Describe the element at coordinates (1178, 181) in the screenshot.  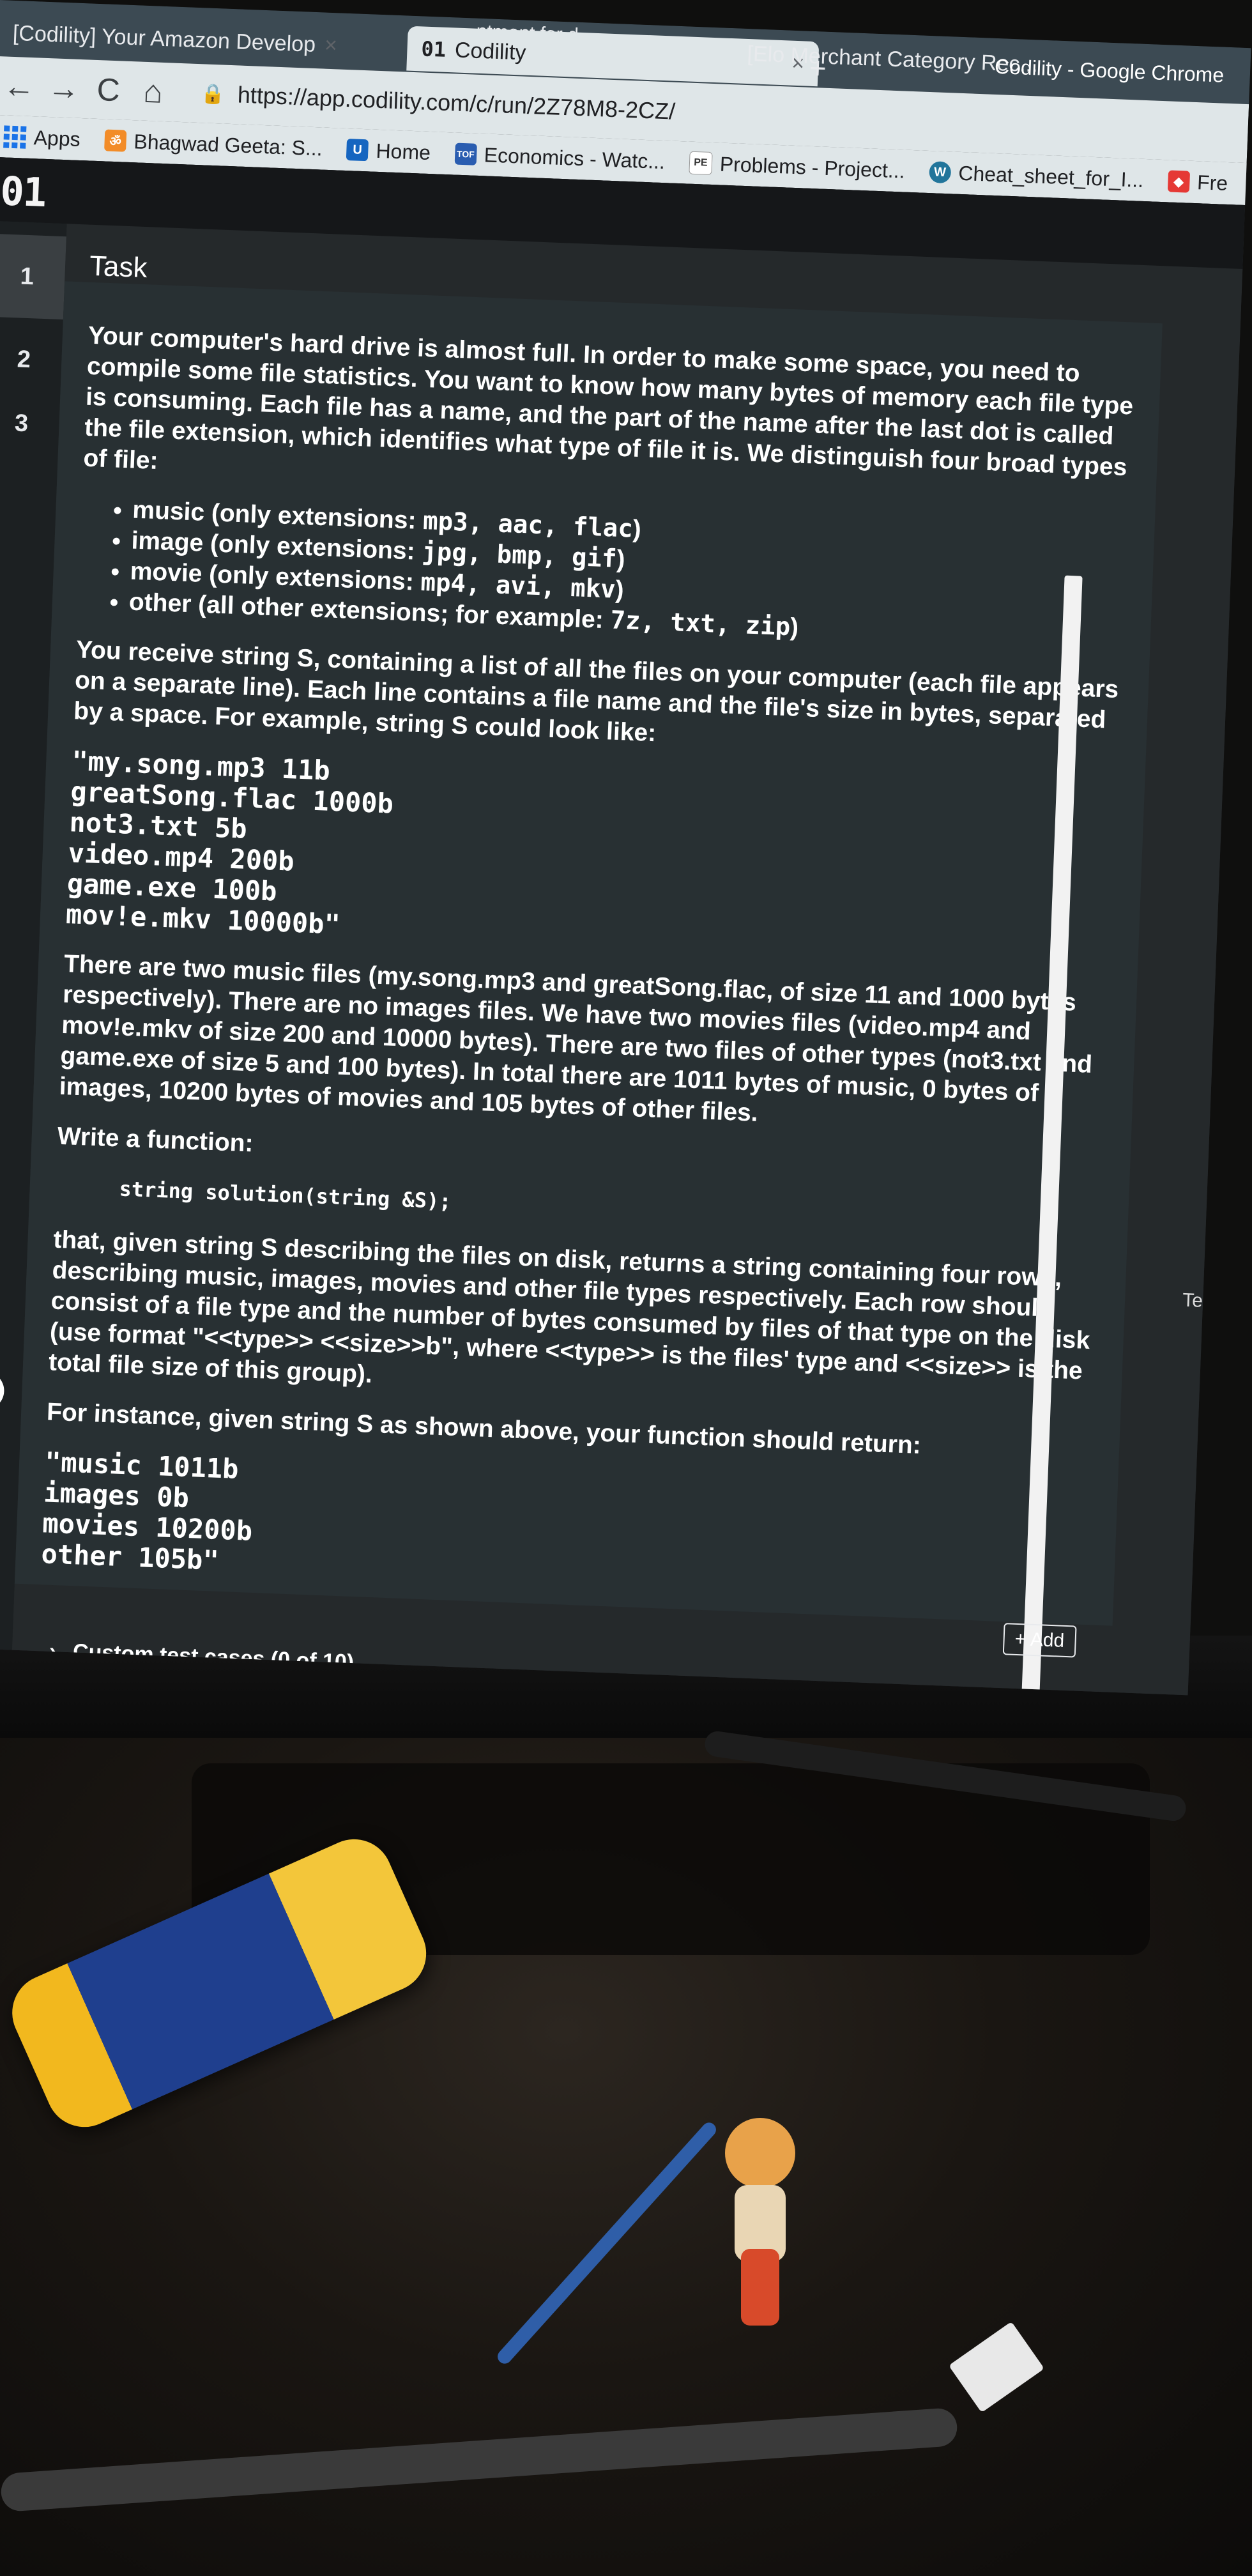
I see `bookmark-icon: ◆` at that location.